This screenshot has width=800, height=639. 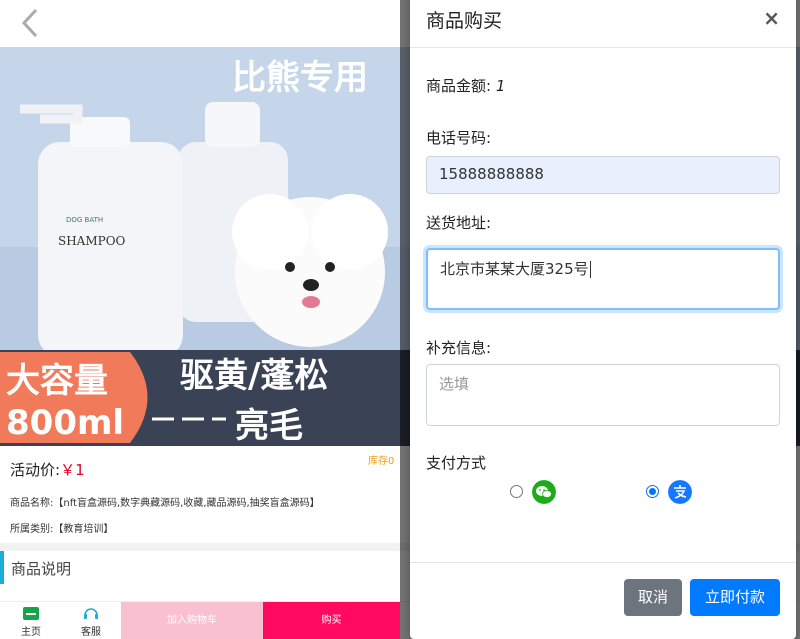 I want to click on badge-line1: 大容量, so click(x=57, y=381).